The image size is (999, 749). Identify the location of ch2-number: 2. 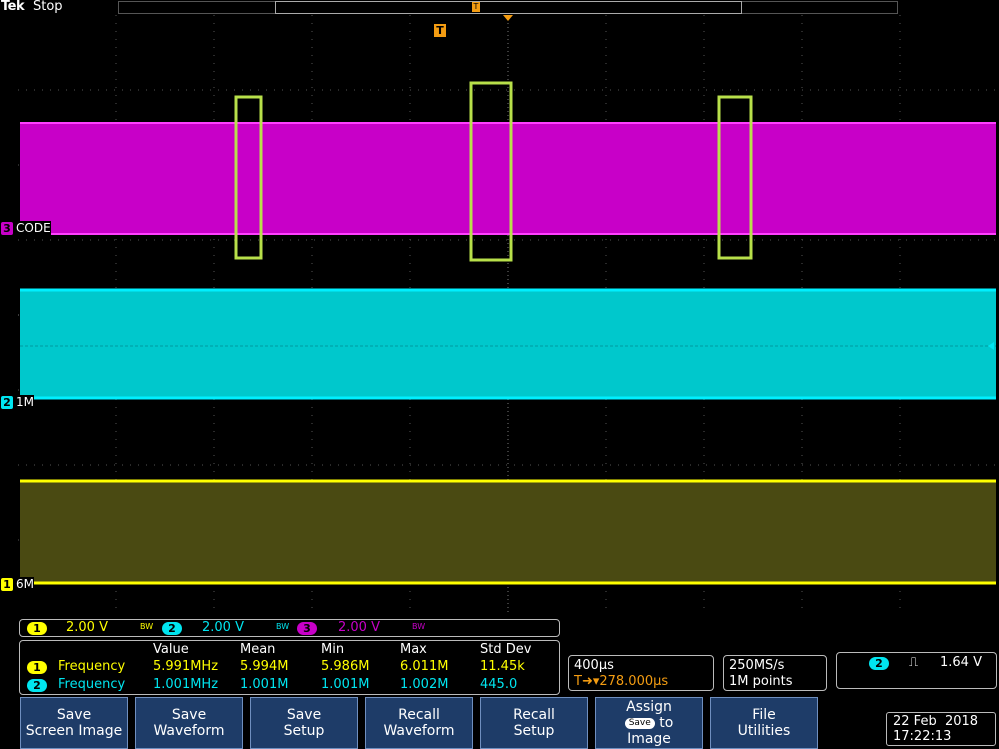
(7, 402).